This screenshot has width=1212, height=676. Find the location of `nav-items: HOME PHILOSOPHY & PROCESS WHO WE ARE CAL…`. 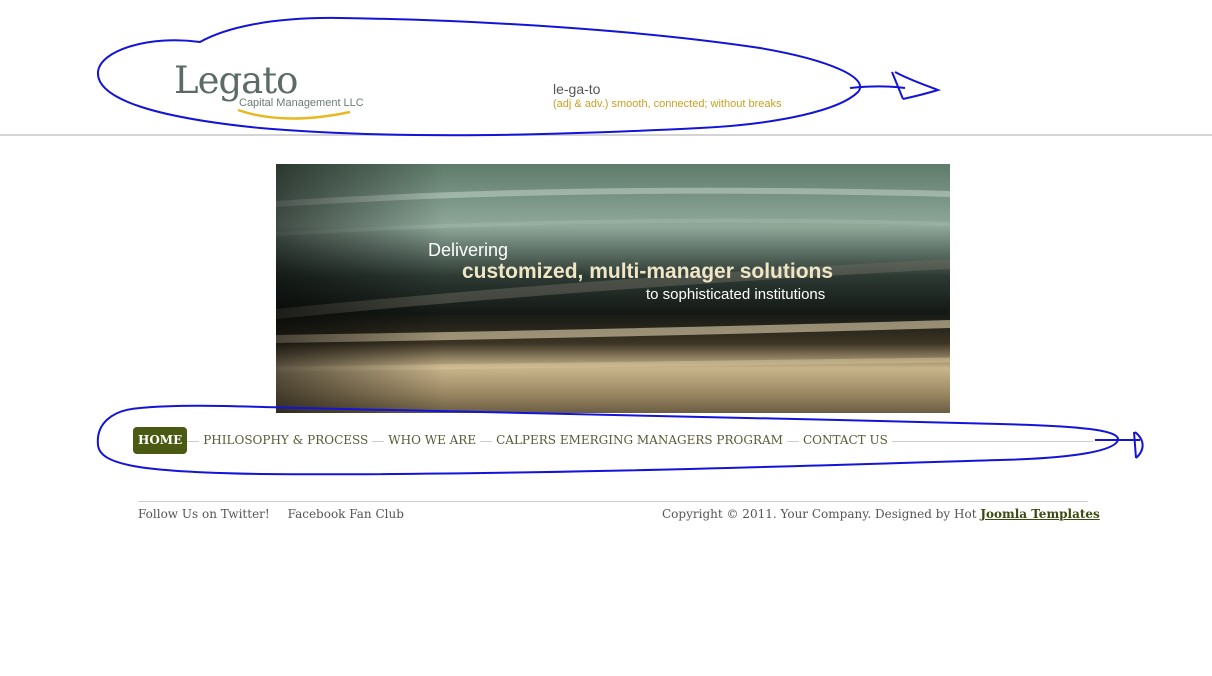

nav-items: HOME PHILOSOPHY & PROCESS WHO WE ARE CAL… is located at coordinates (512, 440).